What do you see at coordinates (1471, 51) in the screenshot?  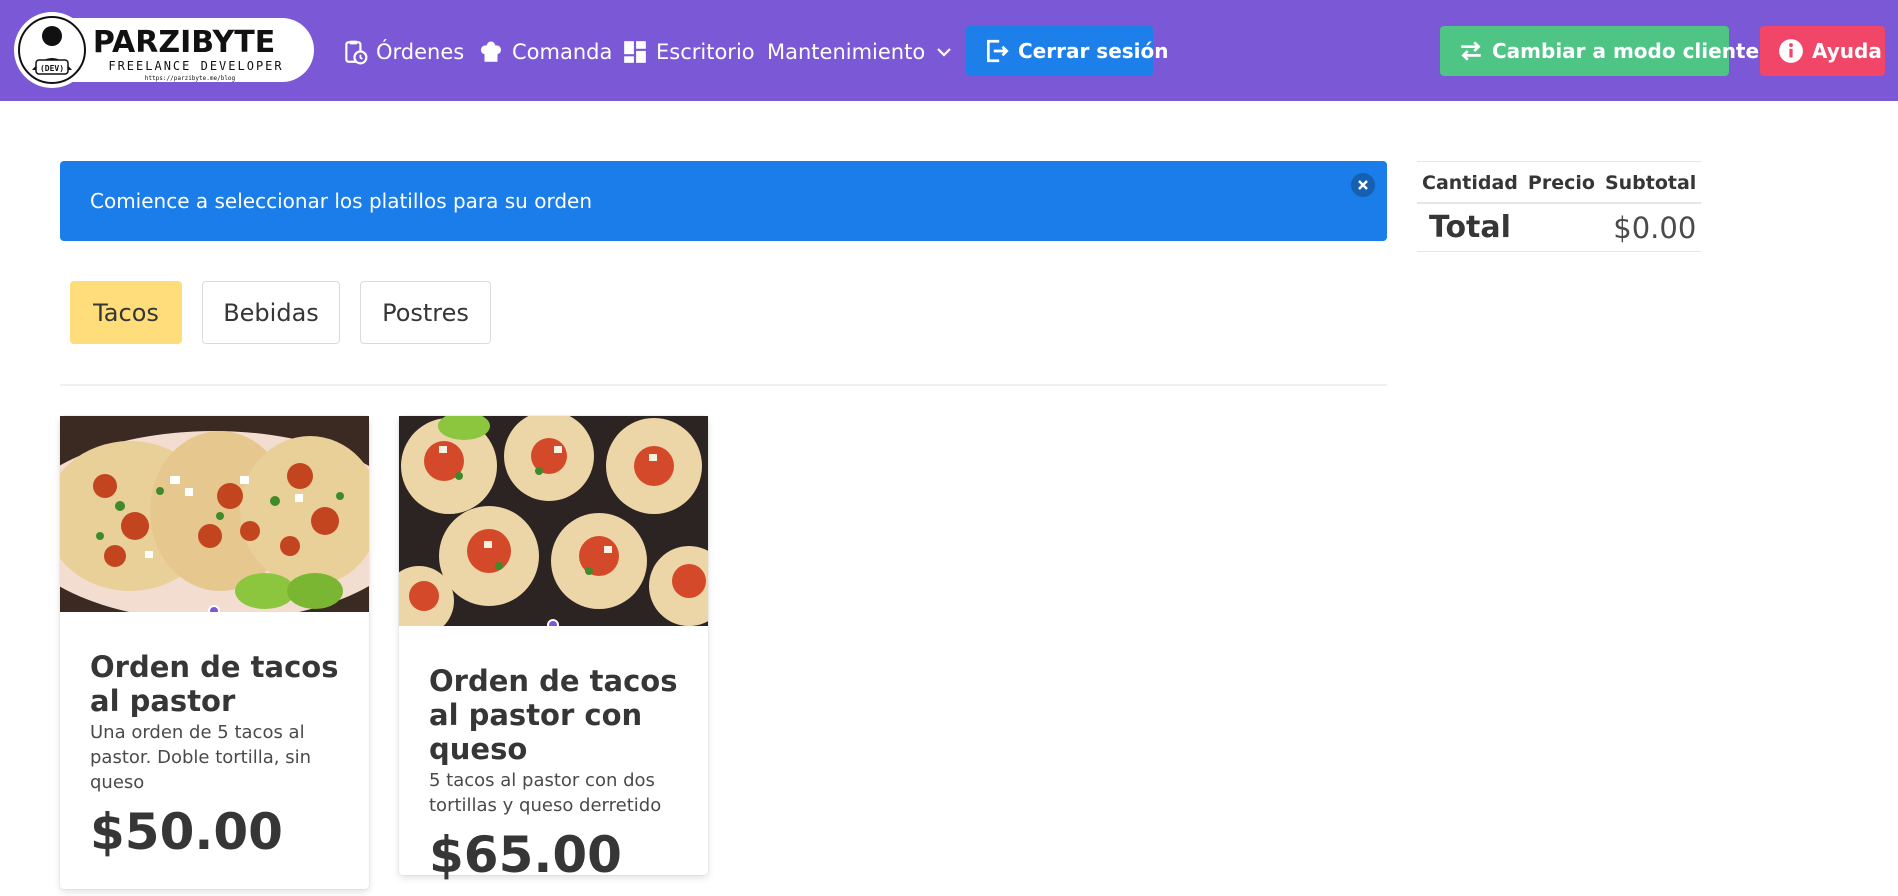 I see `swap-arrows-icon` at bounding box center [1471, 51].